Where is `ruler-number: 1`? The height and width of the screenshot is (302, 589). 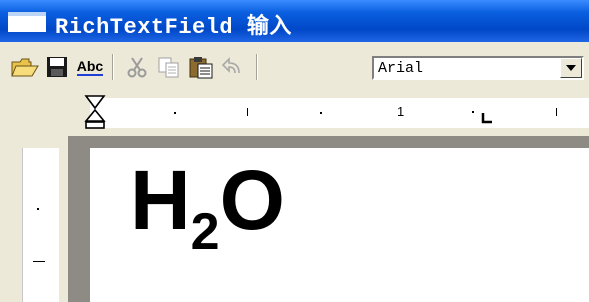
ruler-number: 1 is located at coordinates (401, 111).